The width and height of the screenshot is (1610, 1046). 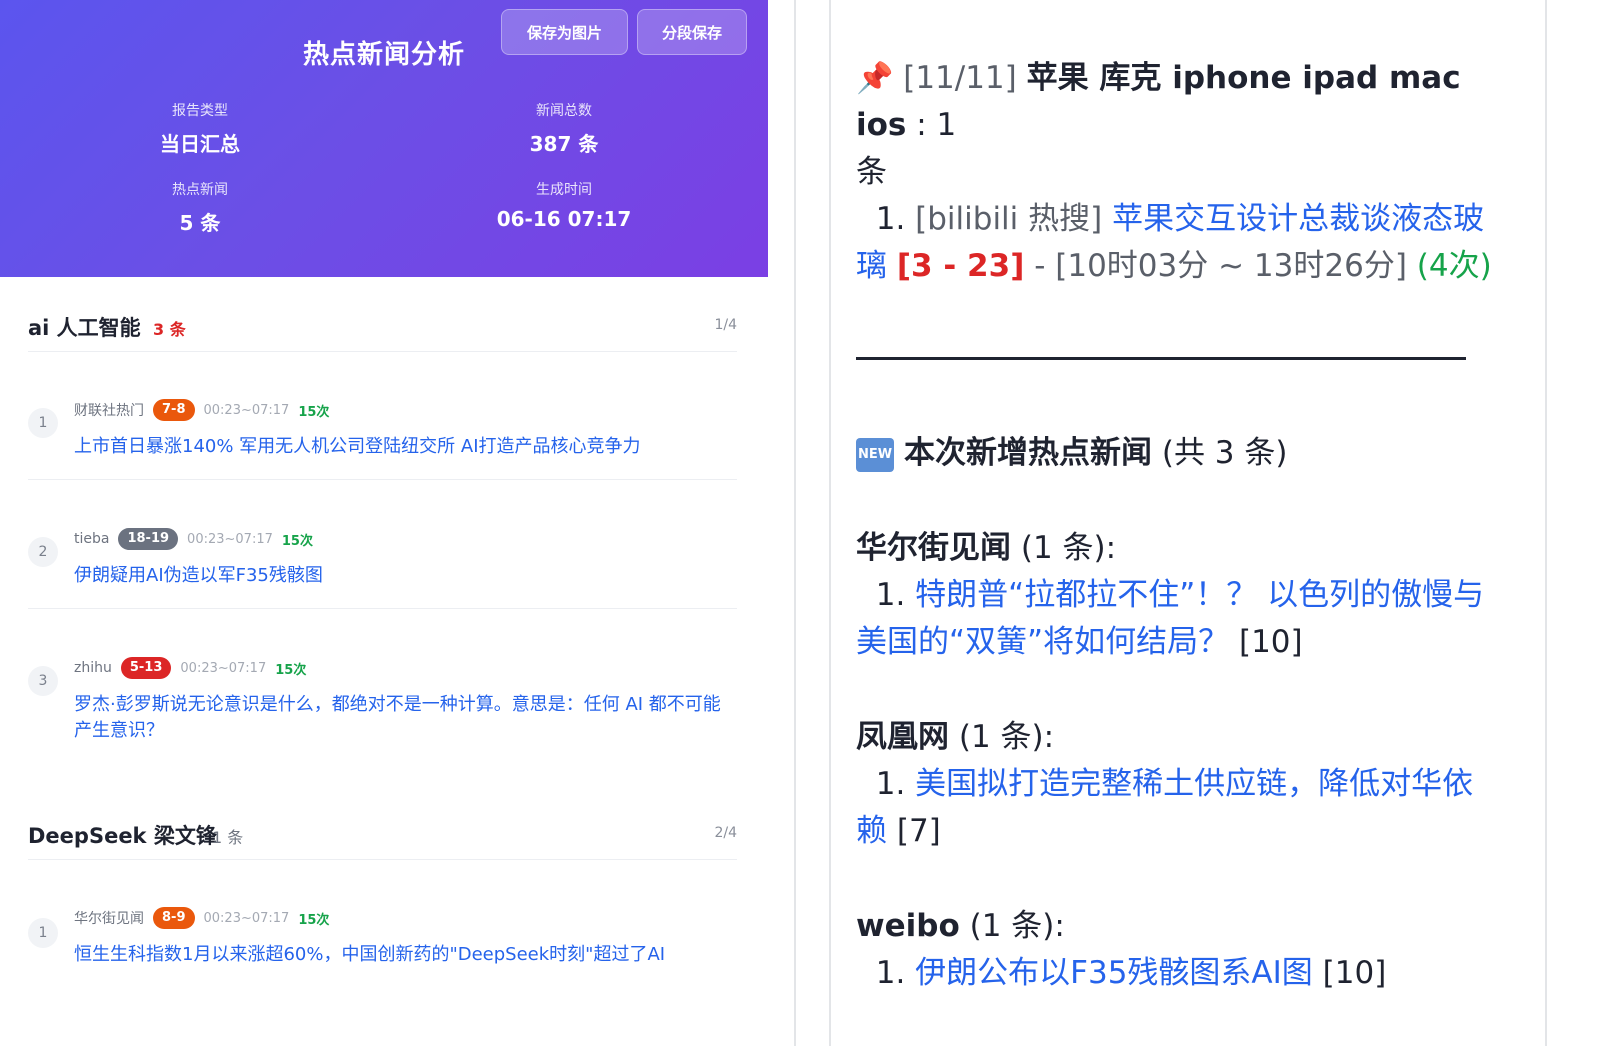 I want to click on new-icon: NEW, so click(x=875, y=454).